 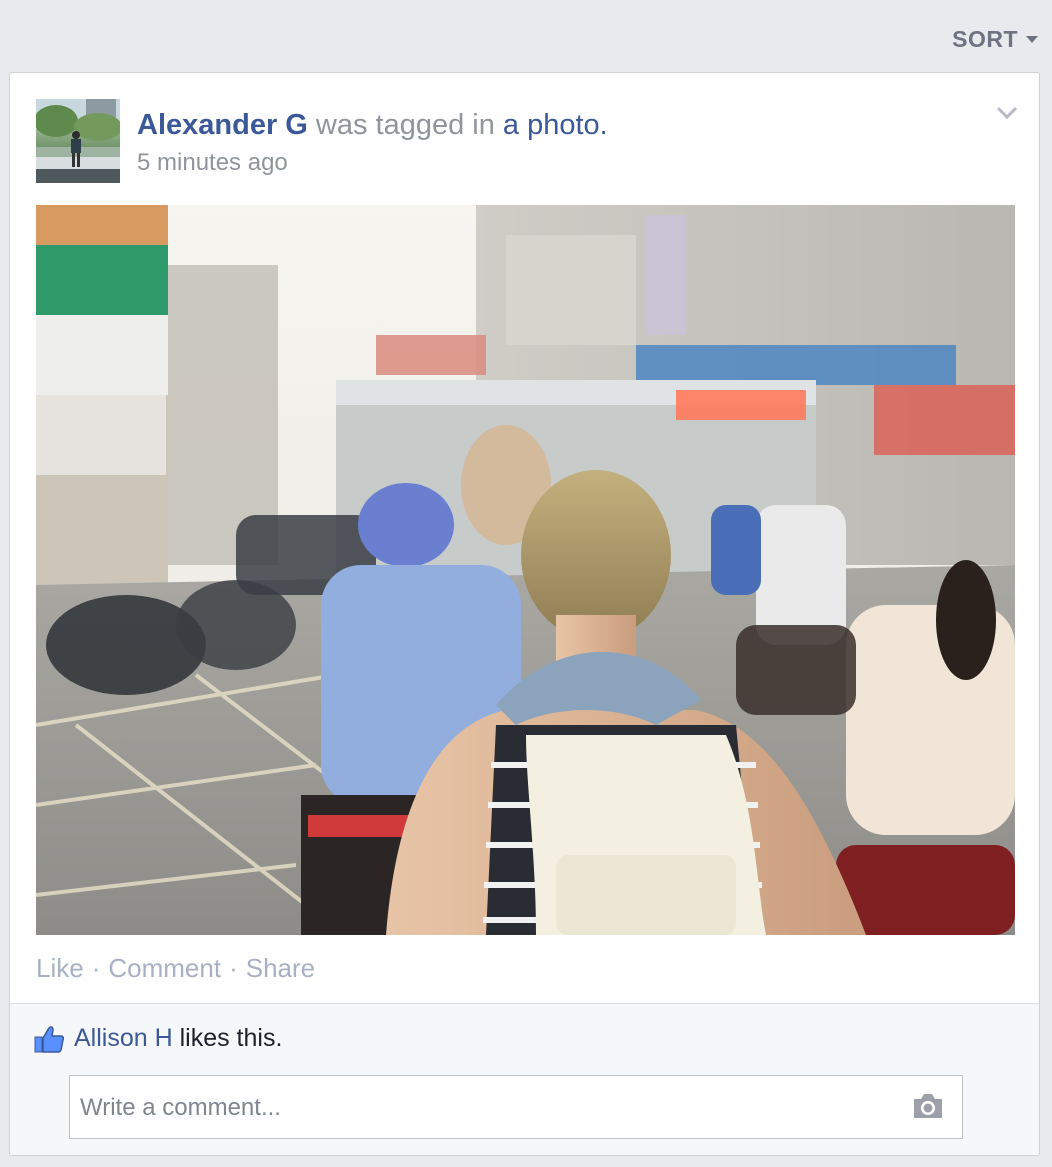 I want to click on thumbs-up-icon, so click(x=49, y=1039).